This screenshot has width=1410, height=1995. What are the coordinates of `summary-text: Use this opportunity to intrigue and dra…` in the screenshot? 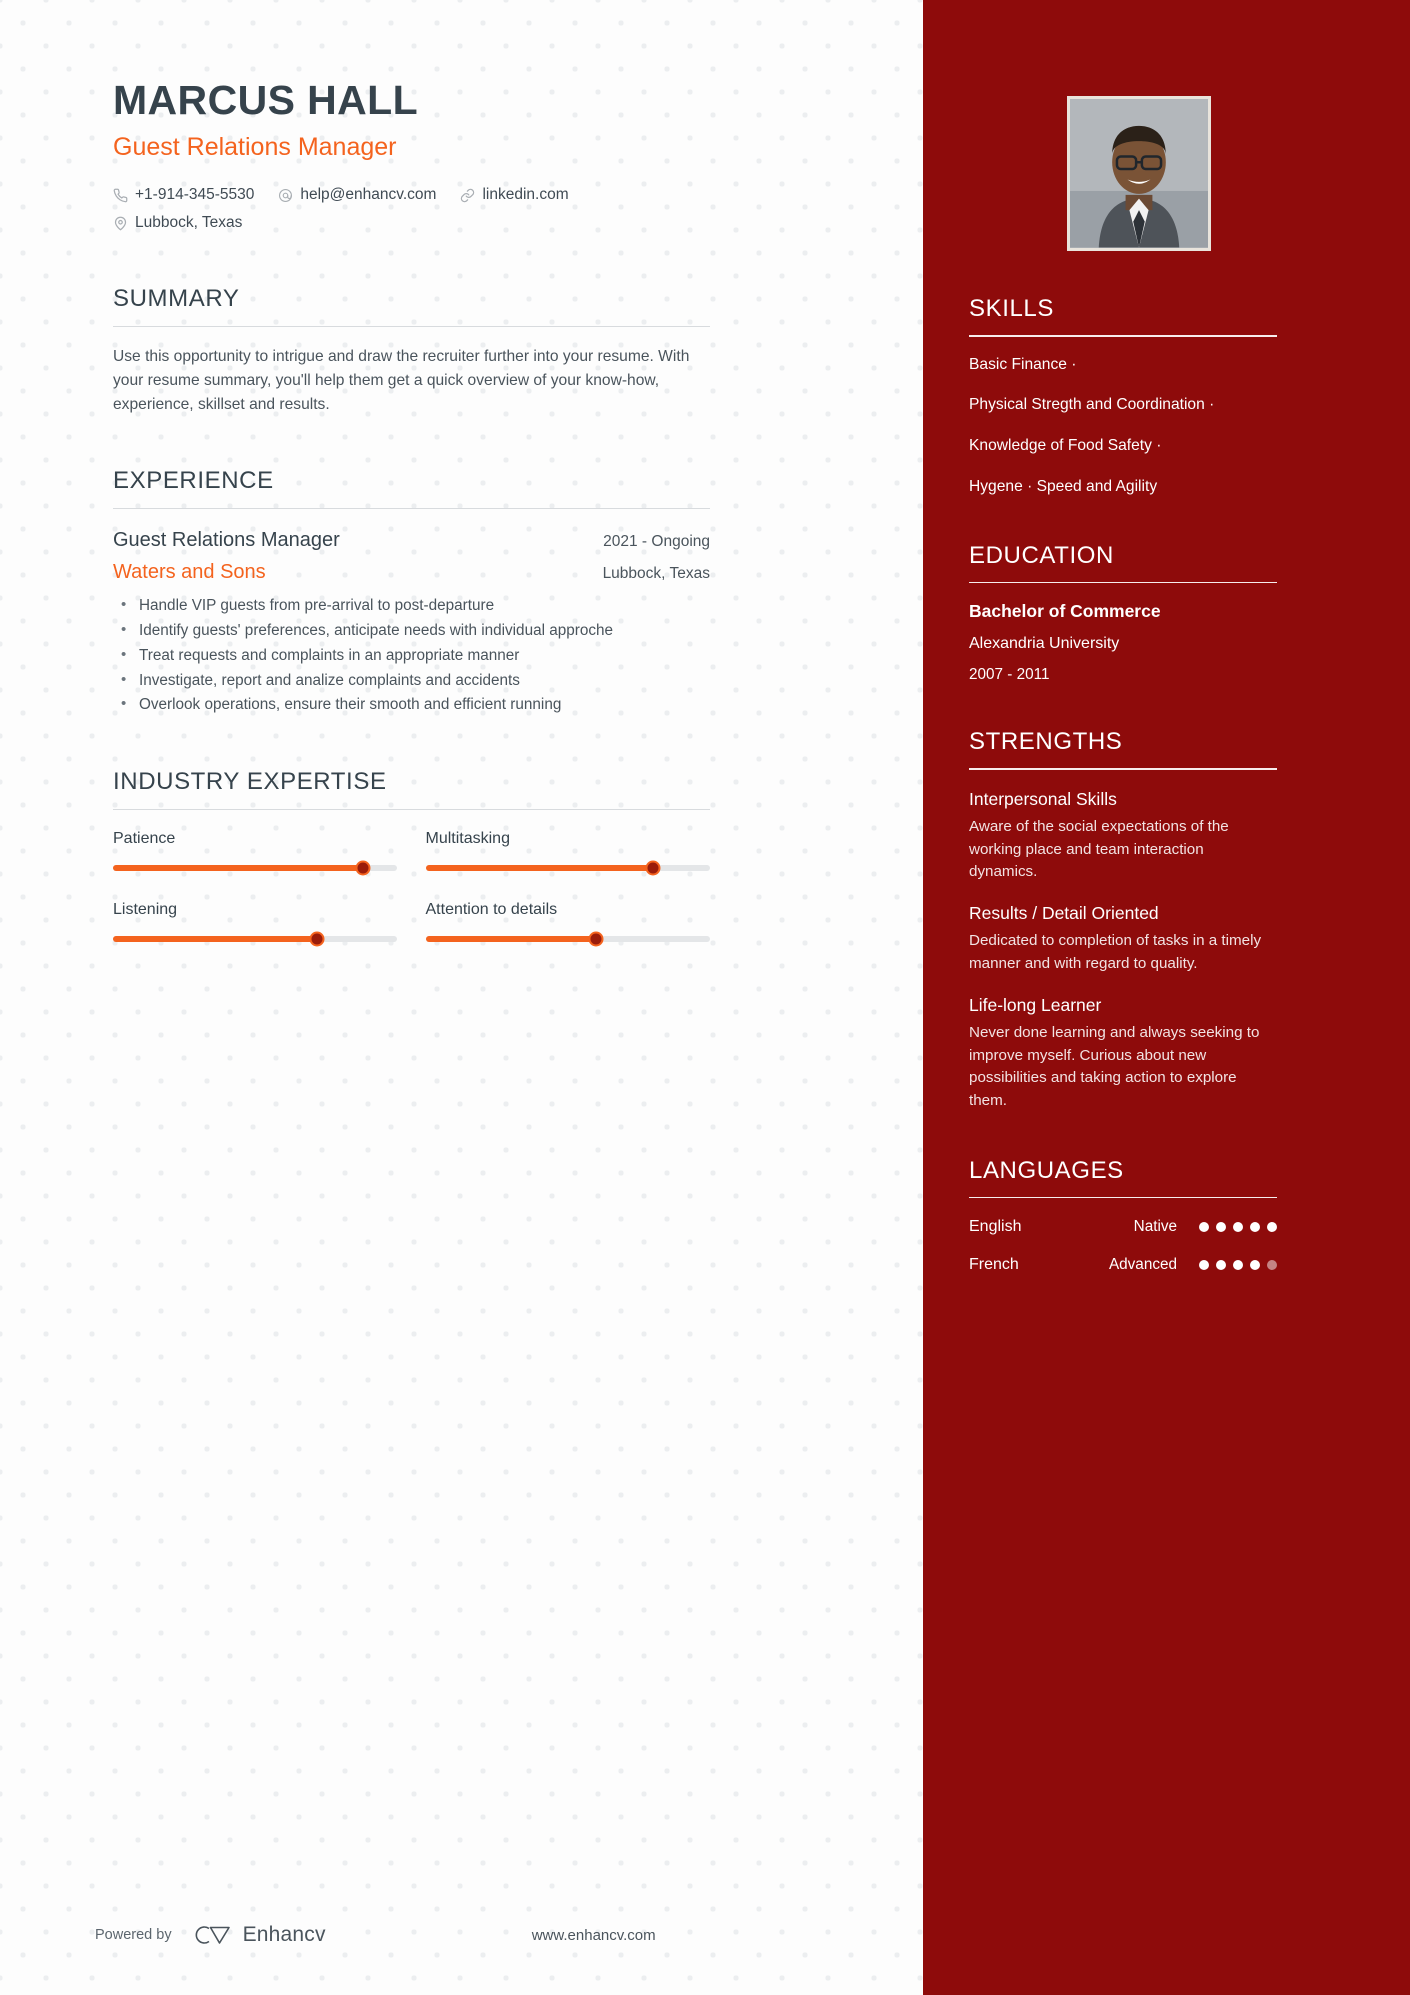 It's located at (401, 380).